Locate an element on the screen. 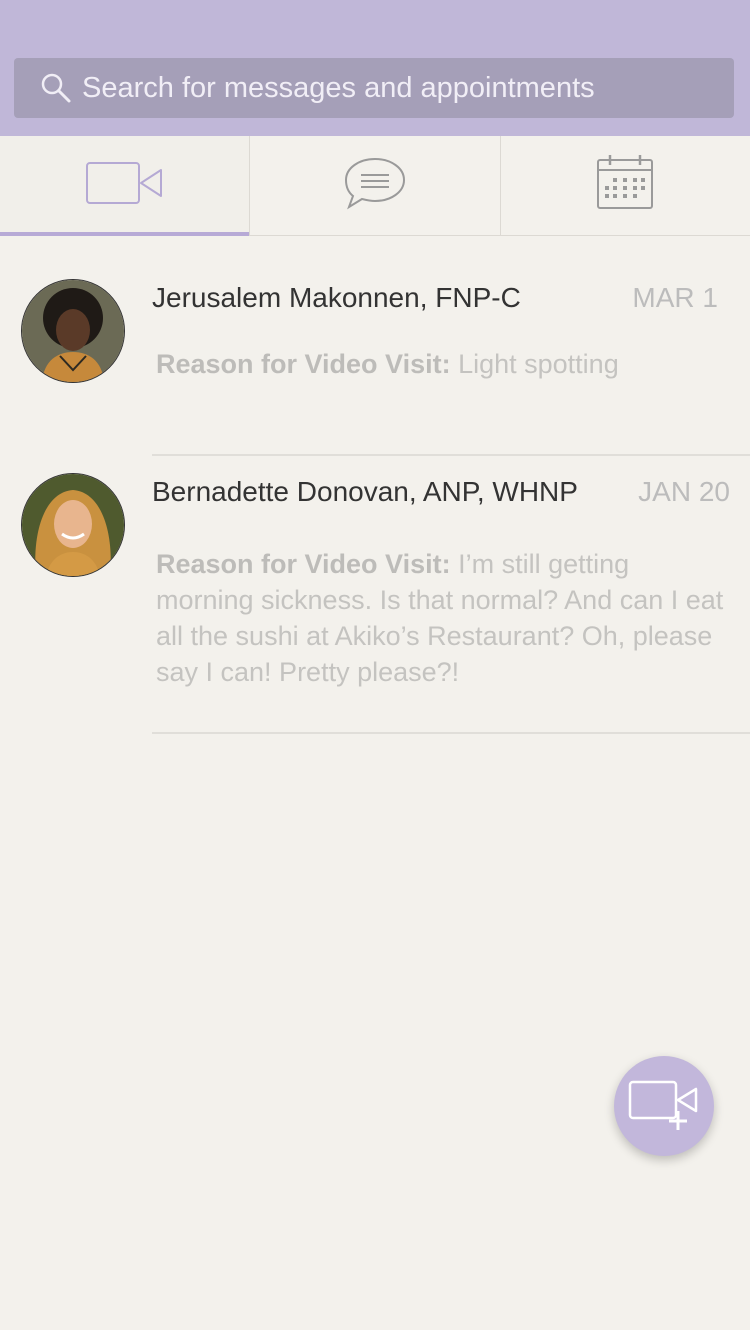 The height and width of the screenshot is (1330, 750). video-camera-icon is located at coordinates (125, 185).